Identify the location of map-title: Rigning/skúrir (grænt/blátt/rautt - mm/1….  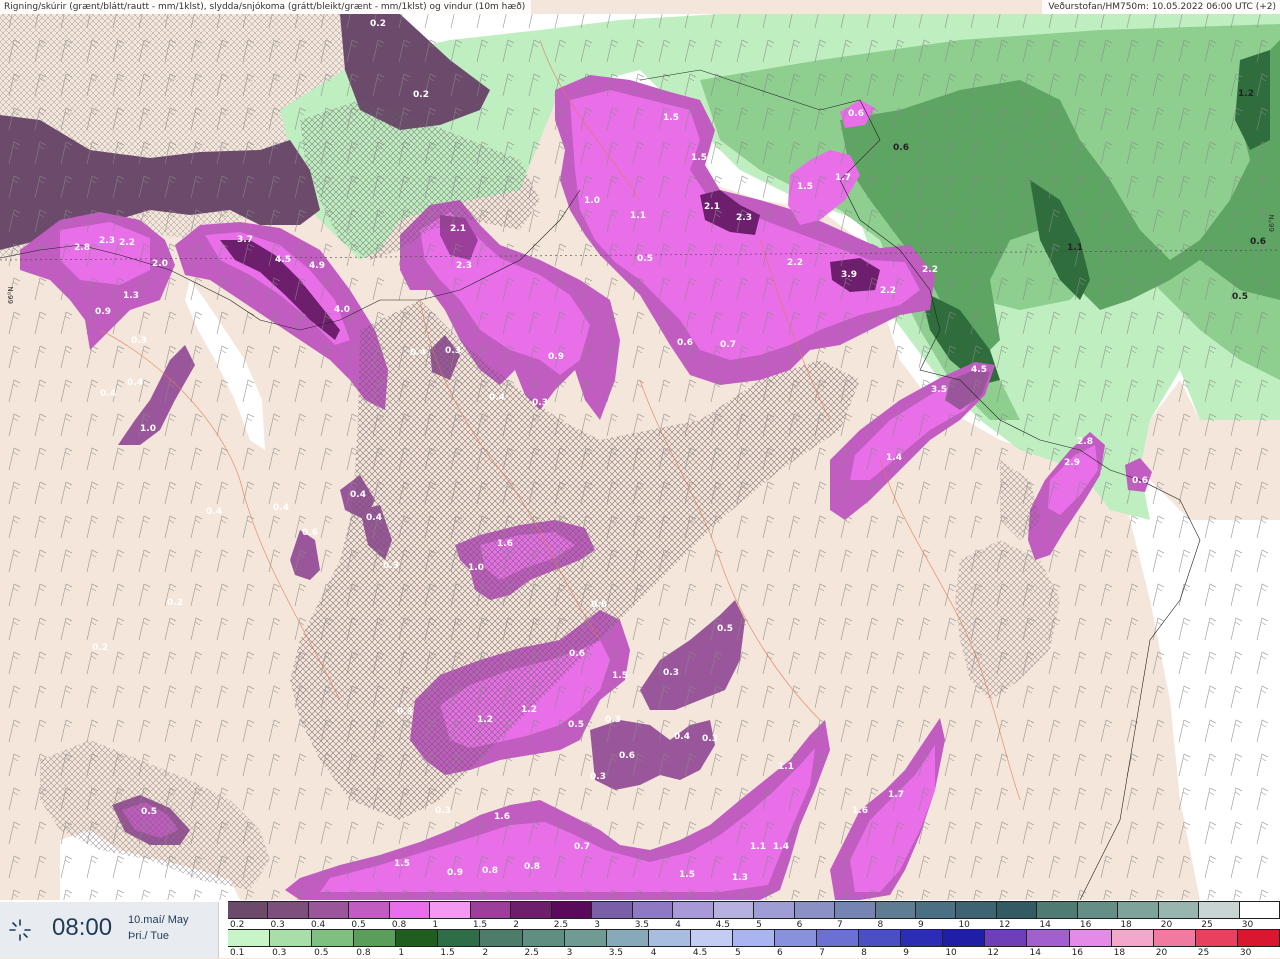
(266, 7).